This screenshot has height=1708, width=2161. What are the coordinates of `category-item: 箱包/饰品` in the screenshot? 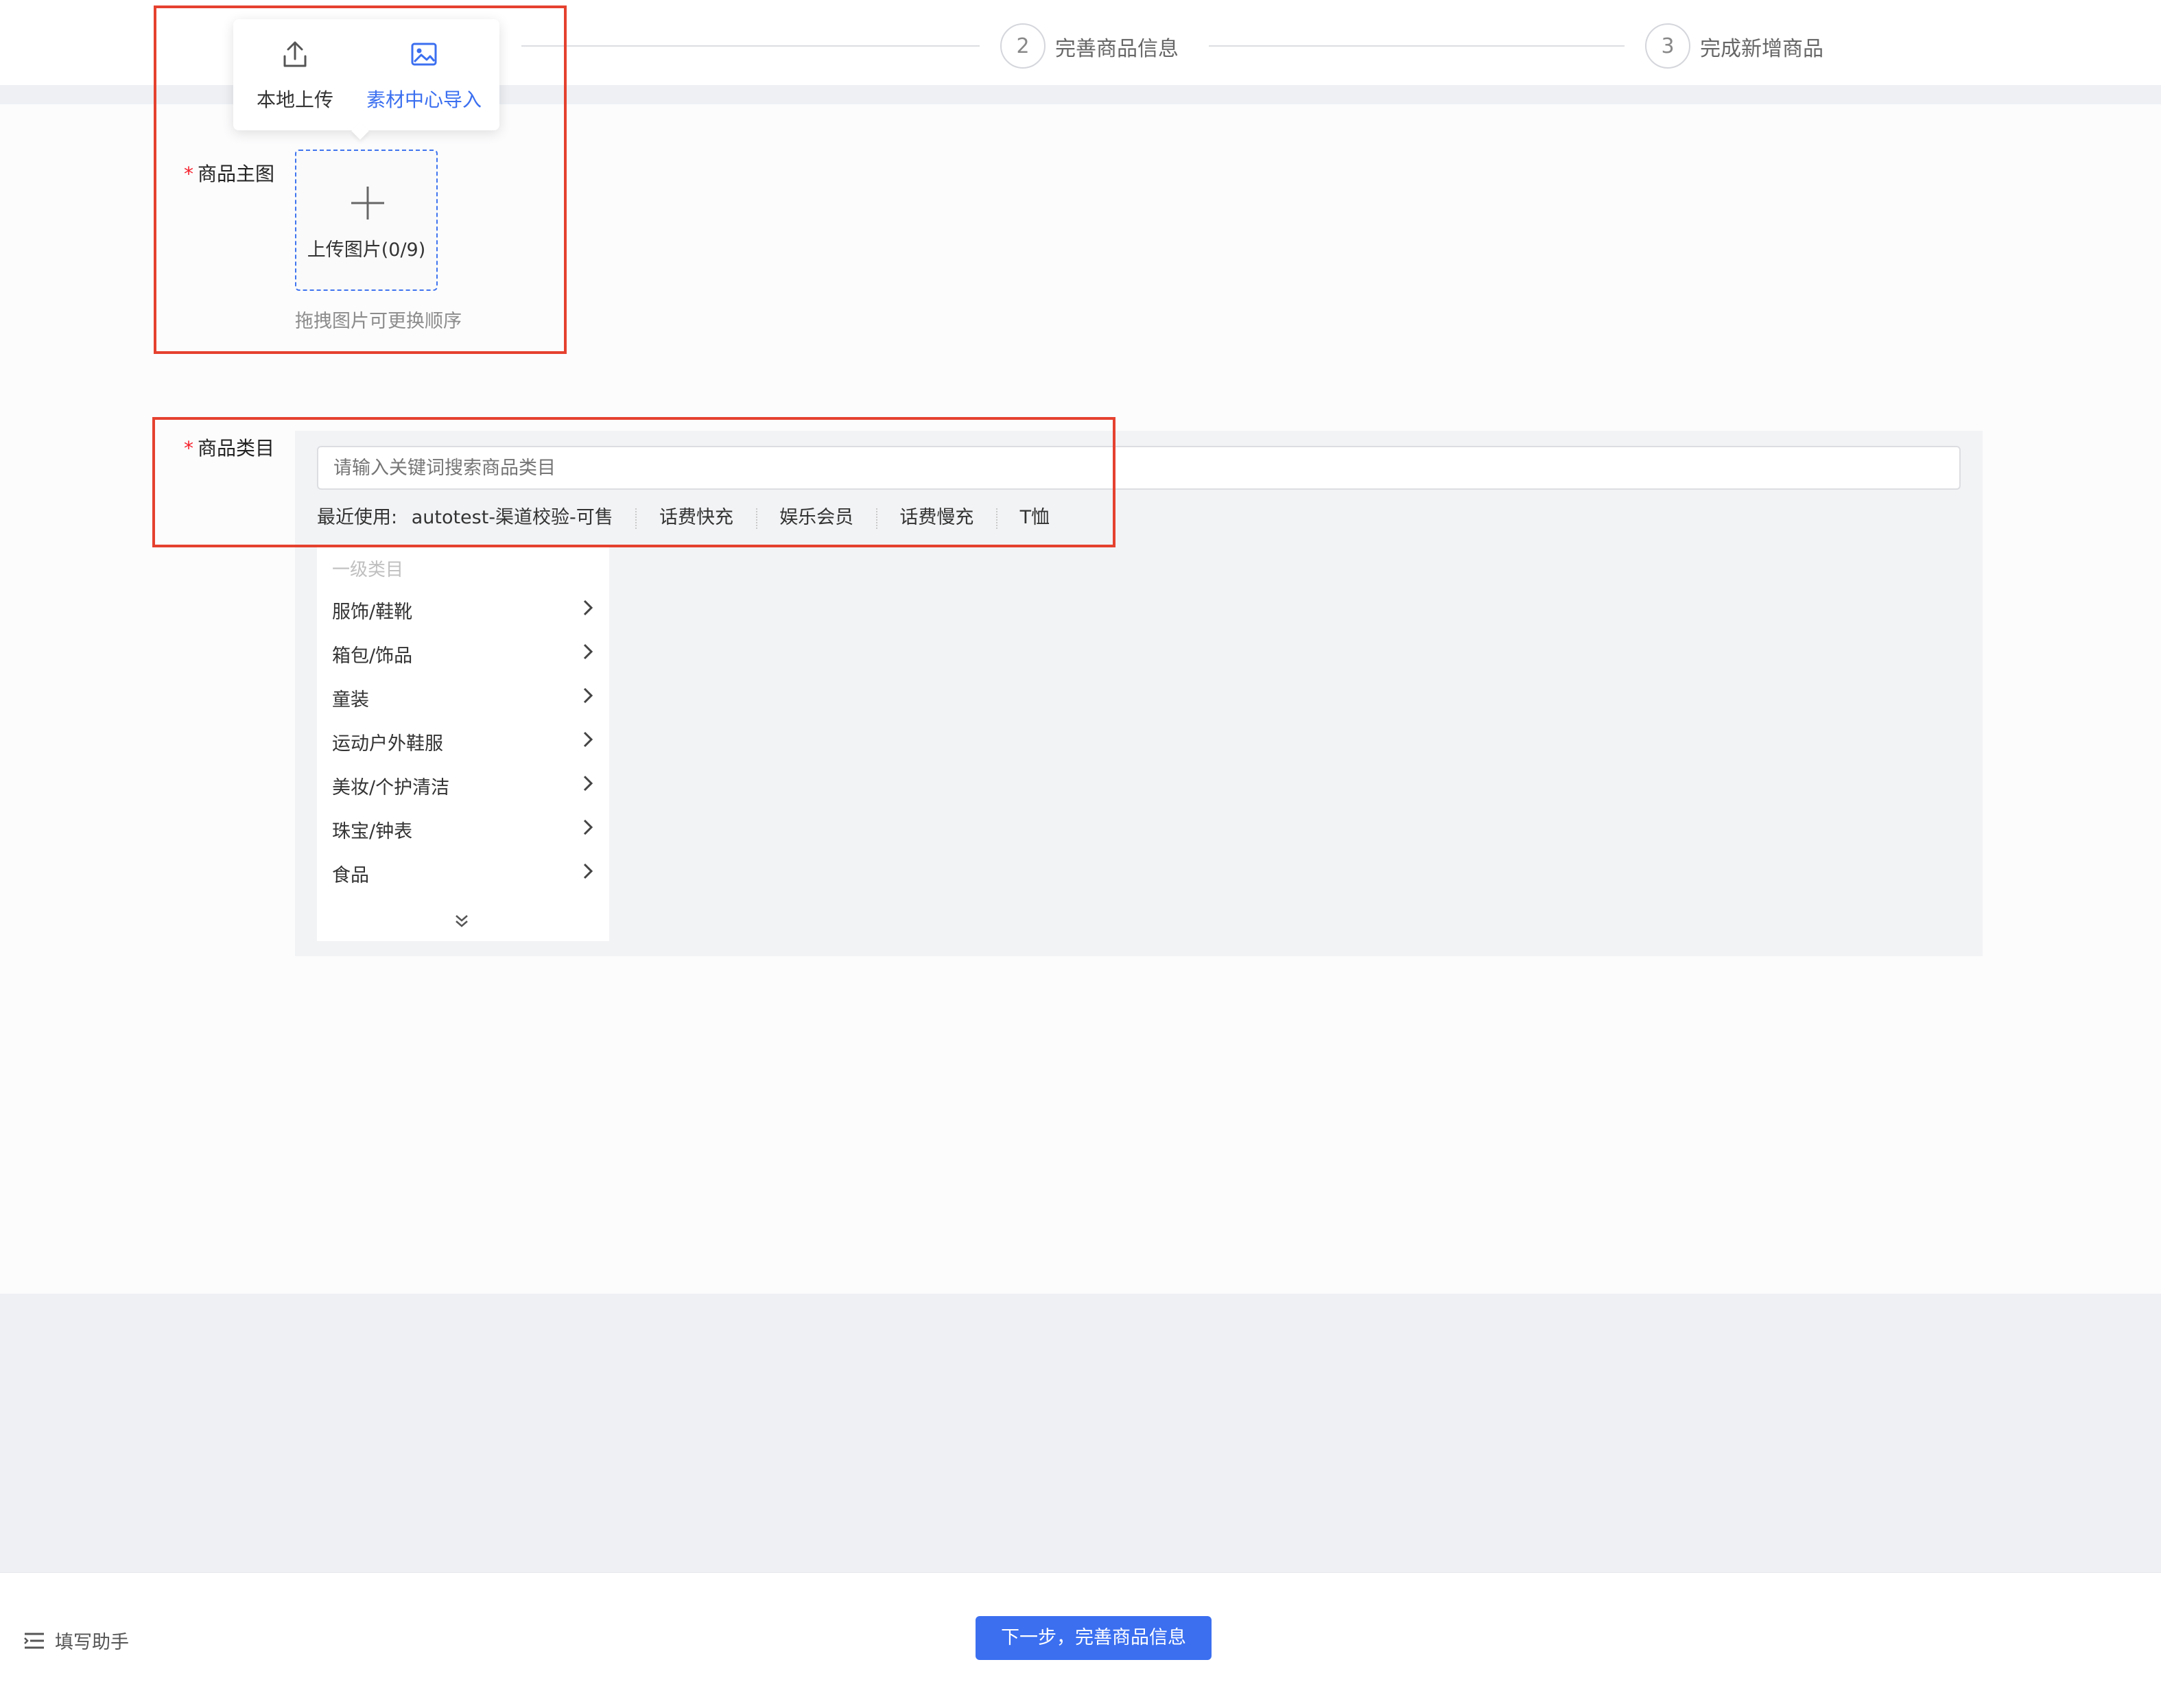 It's located at (463, 652).